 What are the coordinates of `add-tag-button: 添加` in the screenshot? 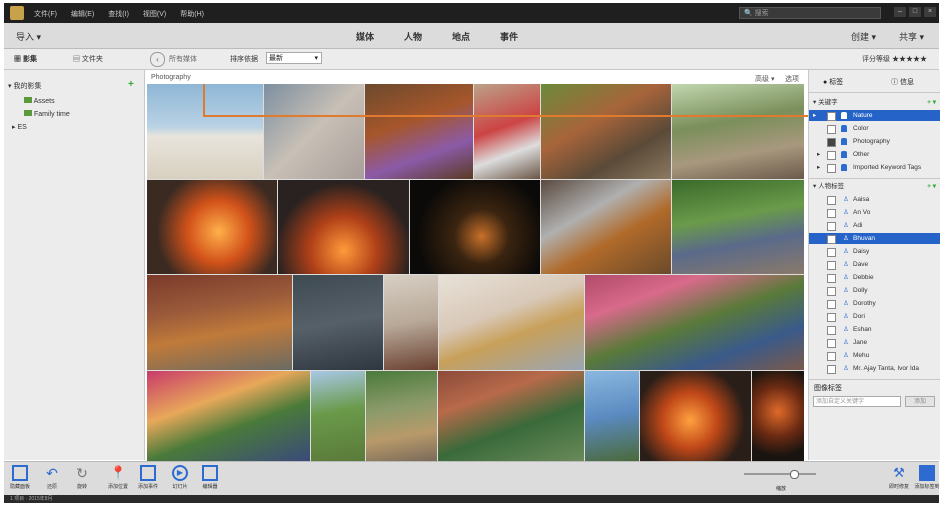 It's located at (920, 401).